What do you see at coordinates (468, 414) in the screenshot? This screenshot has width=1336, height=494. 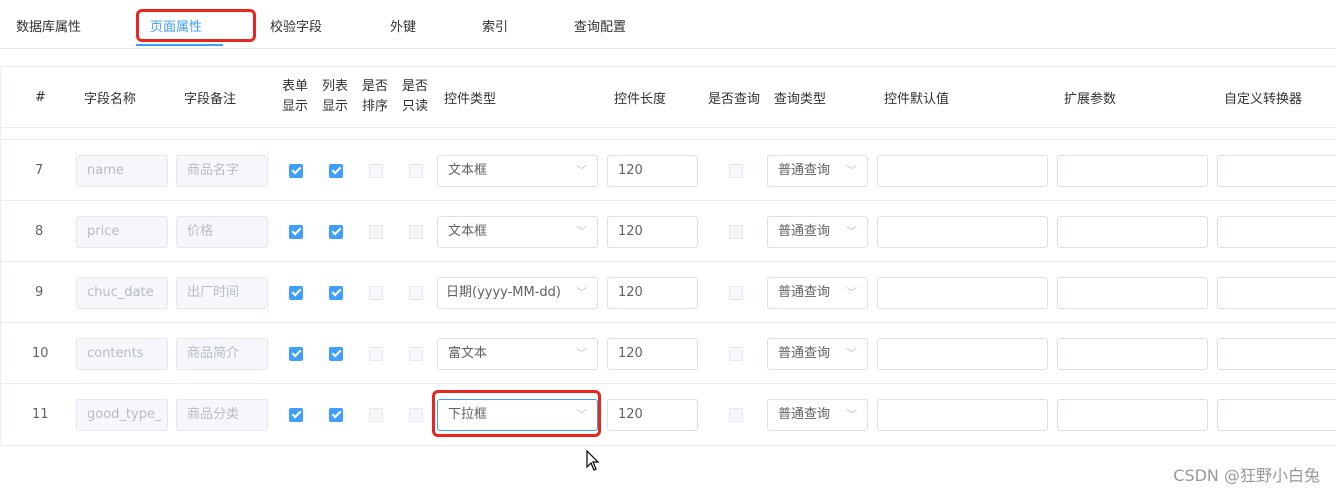 I see `control-type-value: 下拉框` at bounding box center [468, 414].